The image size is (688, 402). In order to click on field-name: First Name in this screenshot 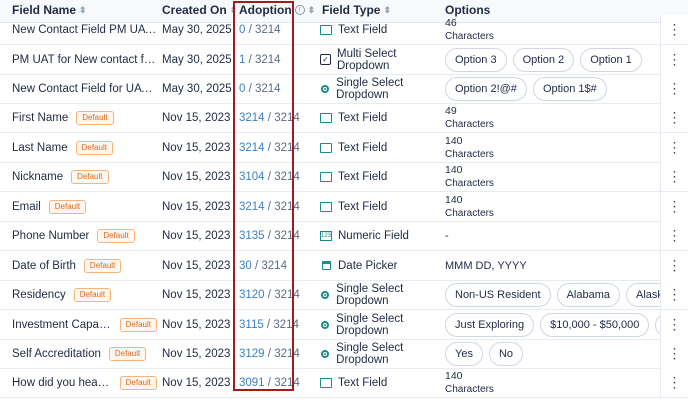, I will do `click(40, 118)`.